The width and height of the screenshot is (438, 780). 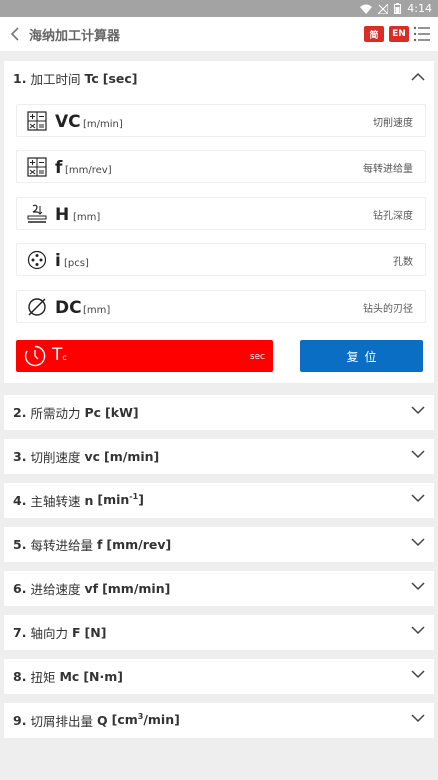 What do you see at coordinates (55, 413) in the screenshot?
I see `section-label: 所需动力` at bounding box center [55, 413].